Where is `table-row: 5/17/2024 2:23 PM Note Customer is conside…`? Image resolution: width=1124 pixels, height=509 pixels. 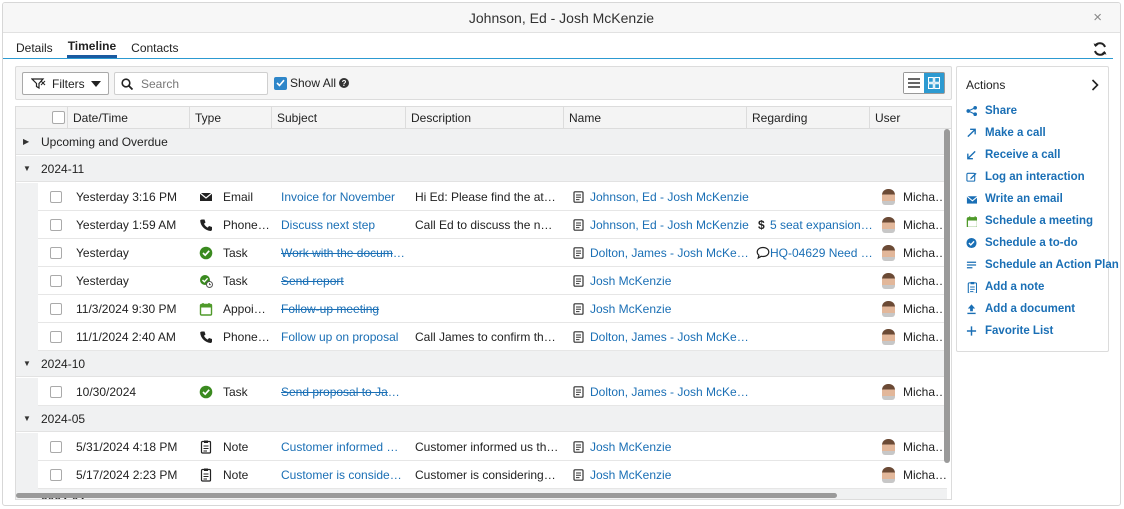 table-row: 5/17/2024 2:23 PM Note Customer is conside… is located at coordinates (481, 475).